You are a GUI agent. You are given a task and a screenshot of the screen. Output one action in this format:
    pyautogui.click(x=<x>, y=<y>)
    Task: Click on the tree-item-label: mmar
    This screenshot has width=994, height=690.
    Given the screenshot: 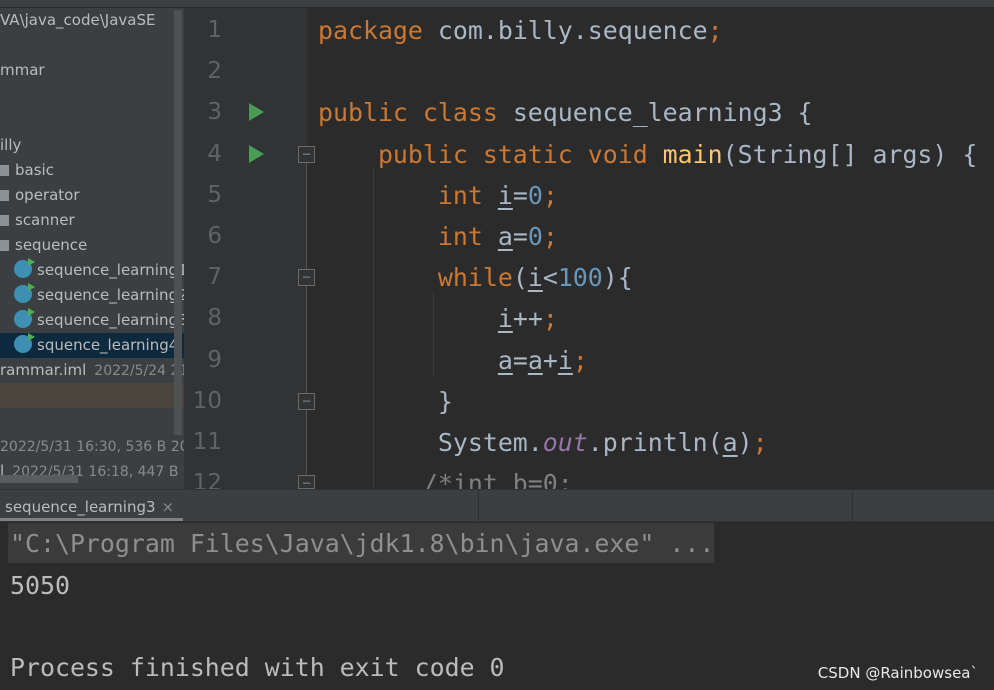 What is the action you would take?
    pyautogui.click(x=22, y=70)
    